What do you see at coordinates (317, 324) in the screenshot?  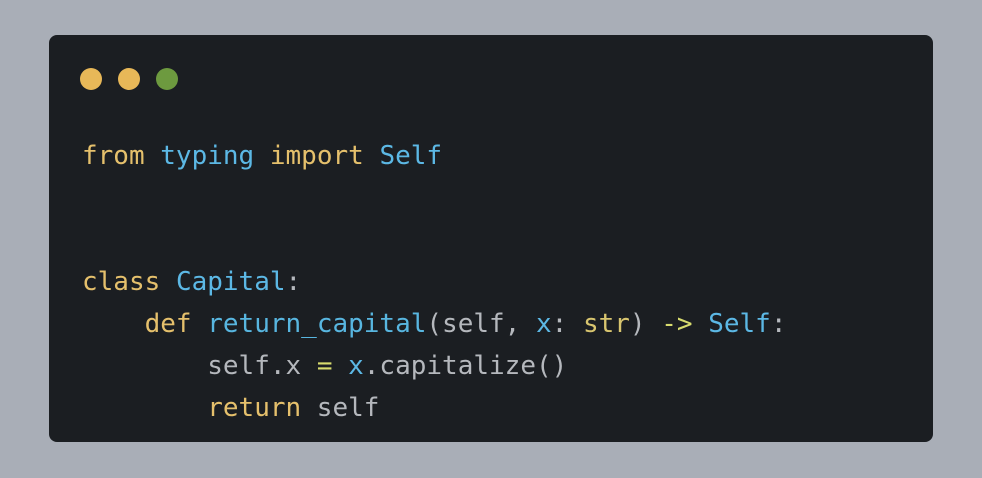 I see `code-token: return_capital` at bounding box center [317, 324].